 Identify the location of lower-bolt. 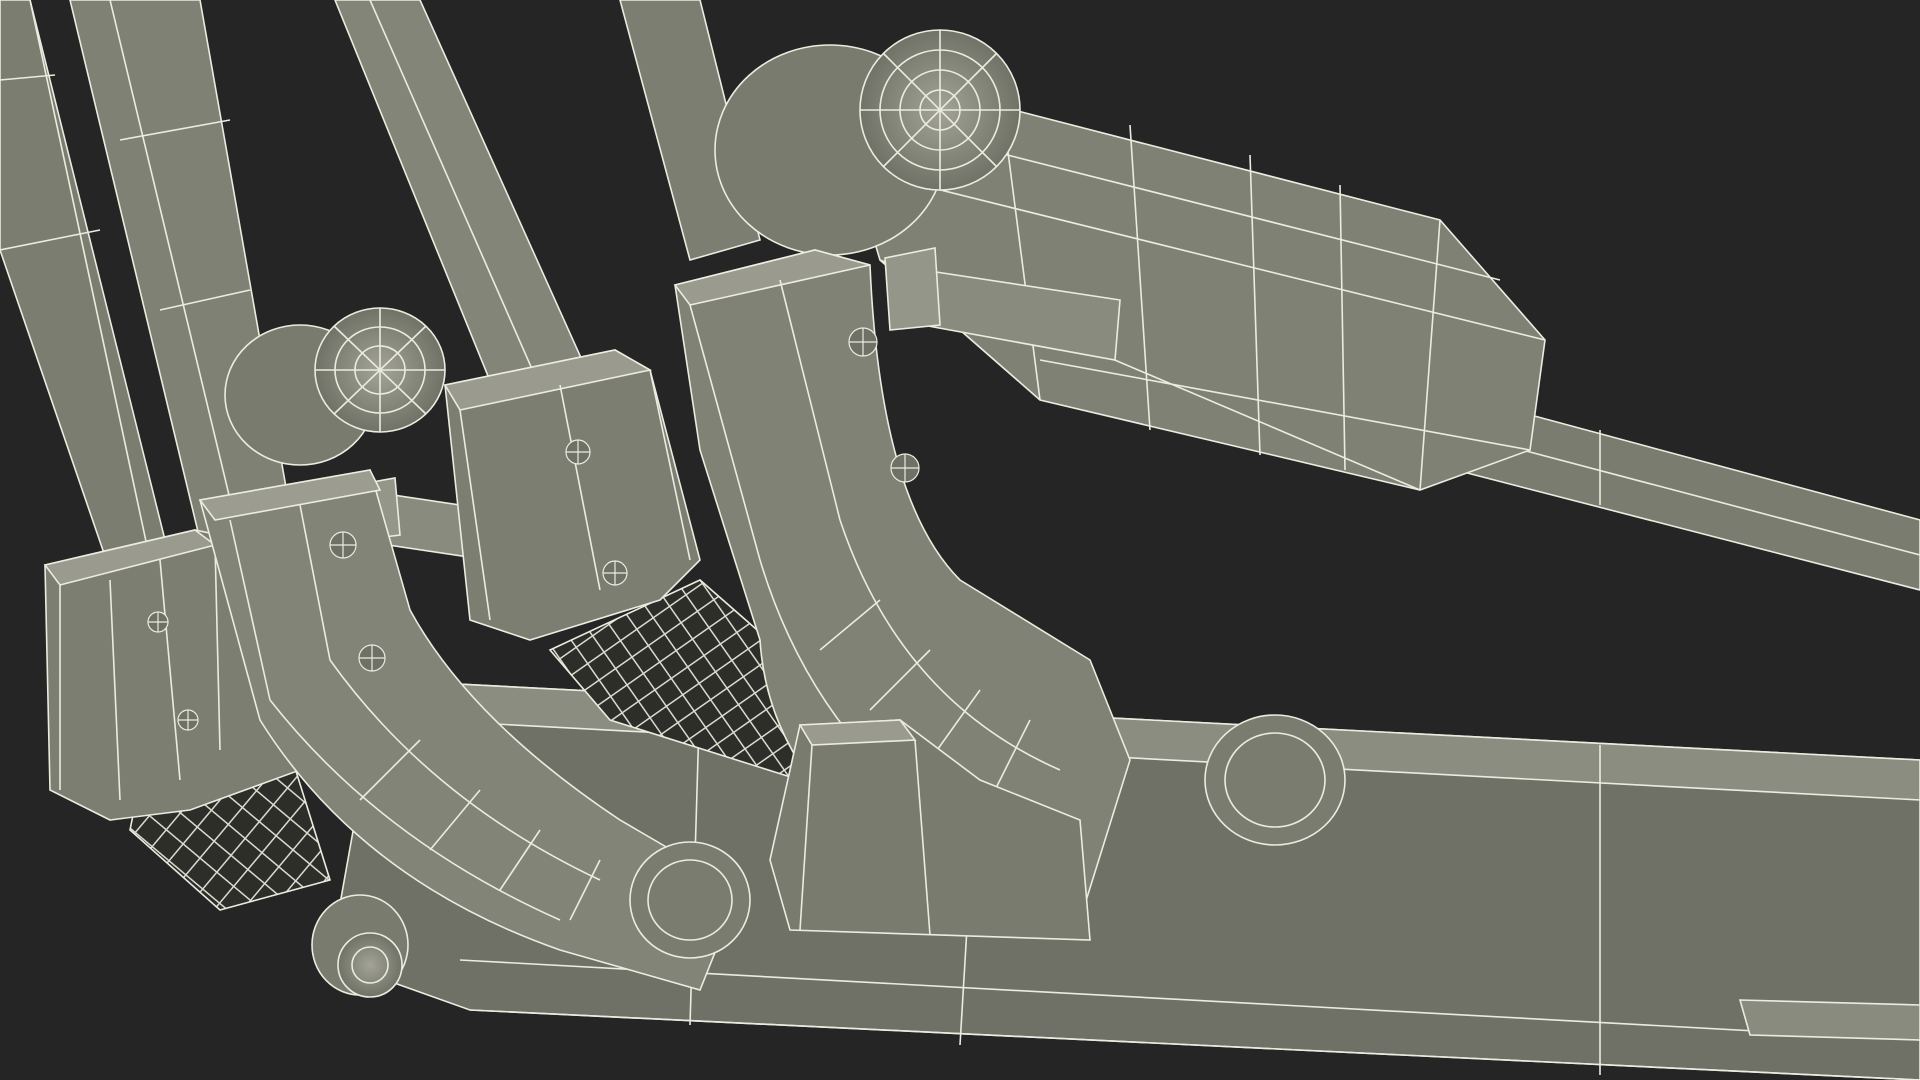
(360, 946).